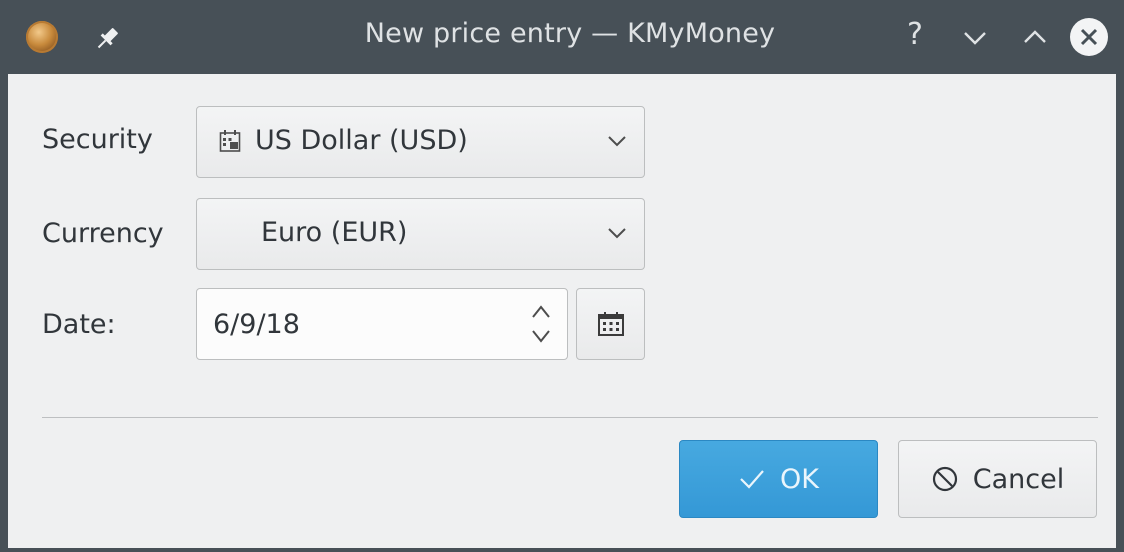 The width and height of the screenshot is (1124, 552). What do you see at coordinates (79, 324) in the screenshot?
I see `date-label: Date:` at bounding box center [79, 324].